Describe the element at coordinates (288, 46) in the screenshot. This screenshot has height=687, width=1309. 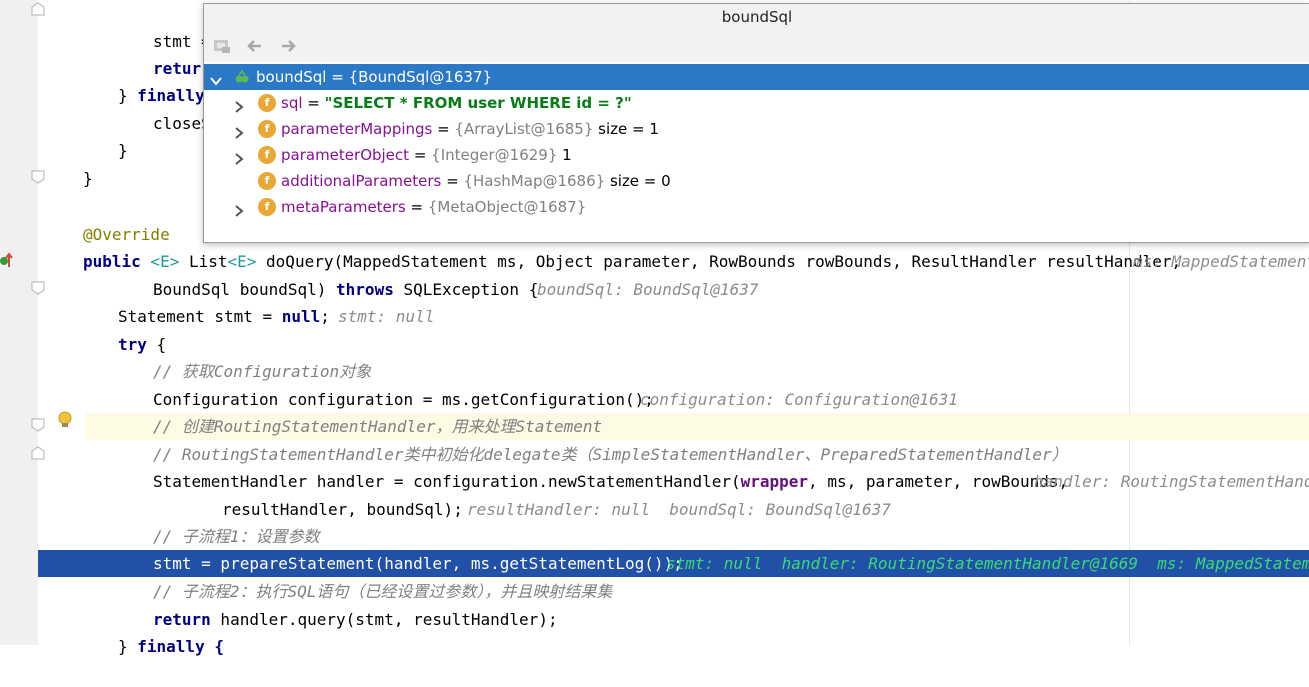
I see `forward-icon` at that location.